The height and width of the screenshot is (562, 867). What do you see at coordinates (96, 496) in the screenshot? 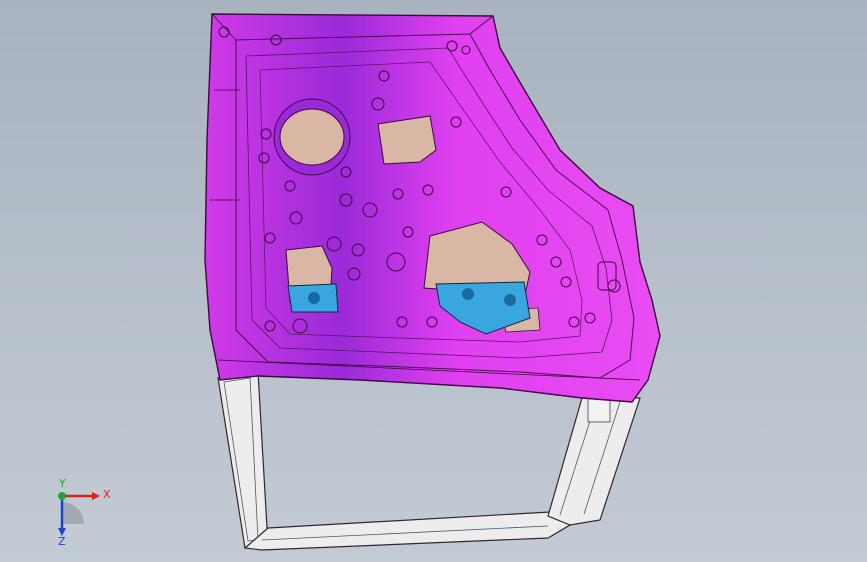
I see `x-axis-arrowhead` at bounding box center [96, 496].